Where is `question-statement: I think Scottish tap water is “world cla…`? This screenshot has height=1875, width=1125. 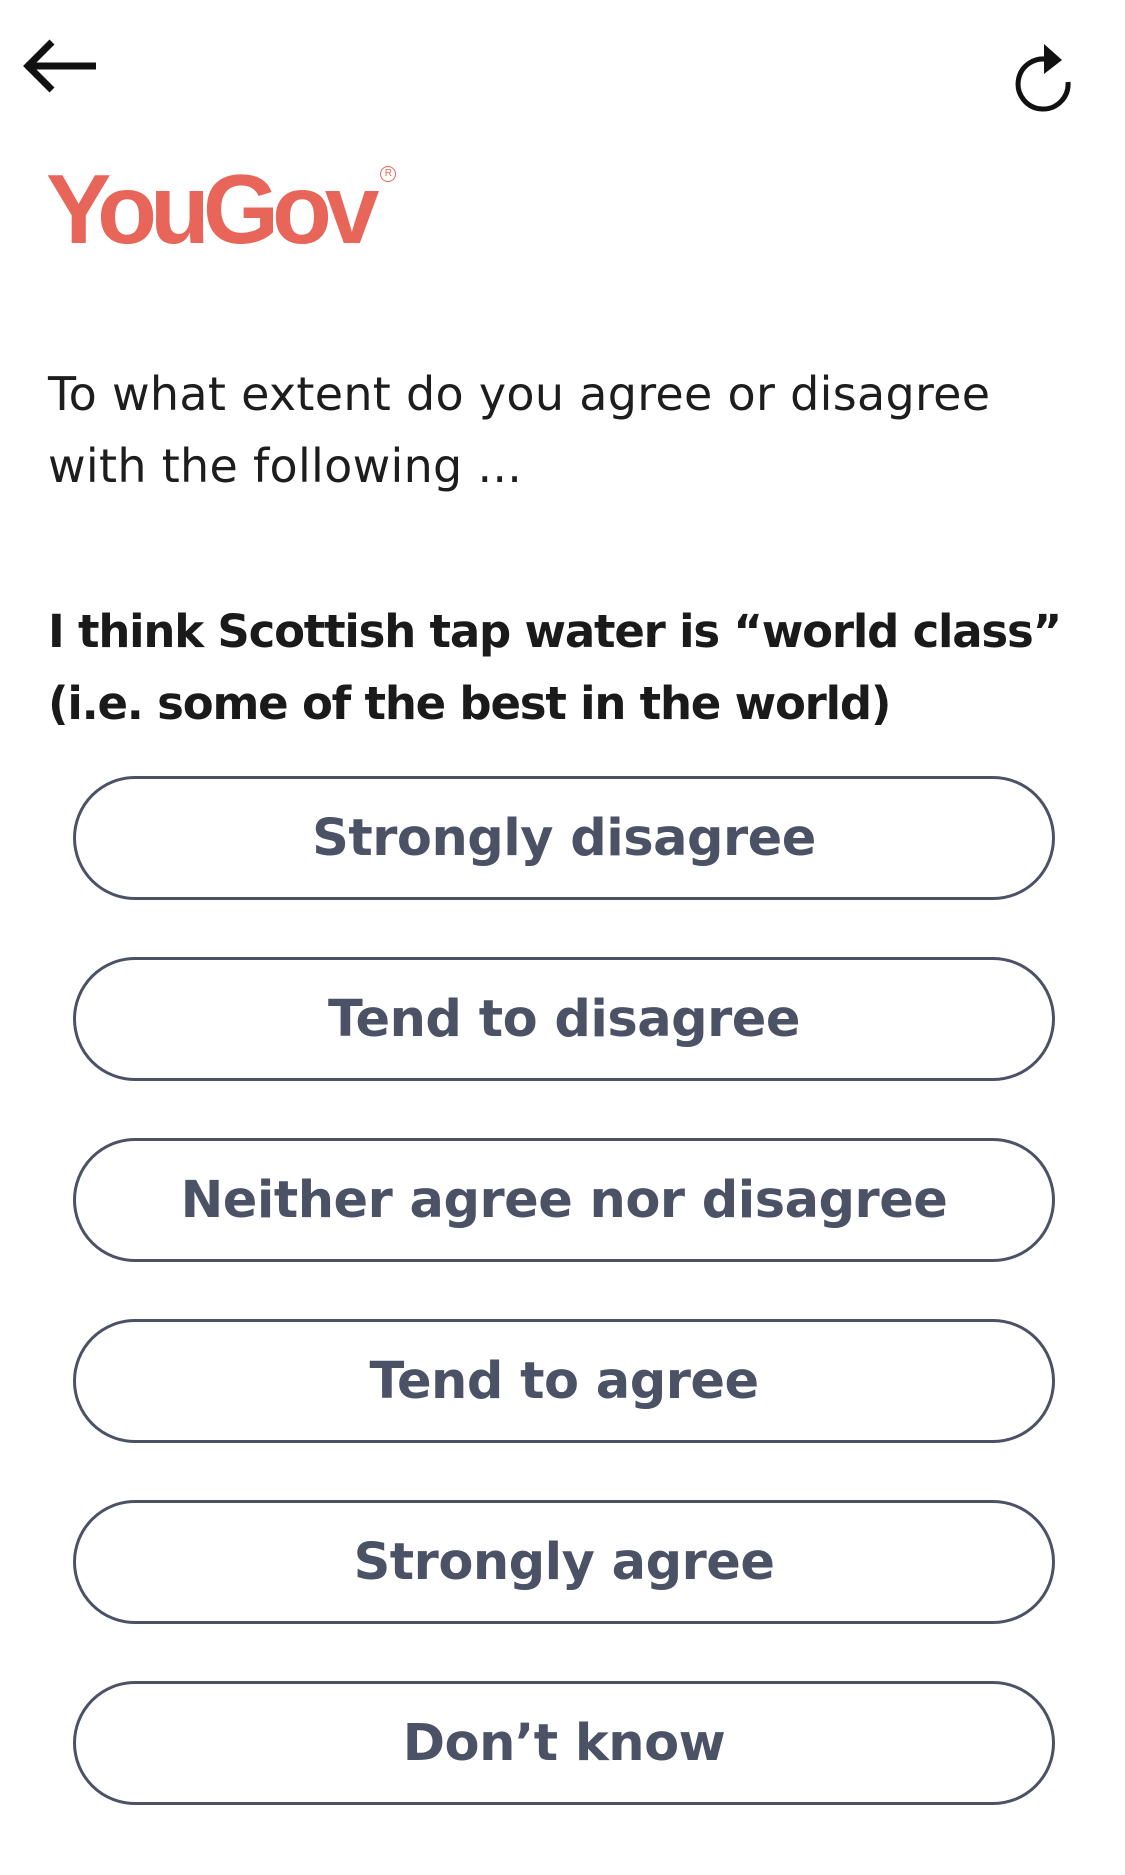
question-statement: I think Scottish tap water is “world cla… is located at coordinates (555, 667).